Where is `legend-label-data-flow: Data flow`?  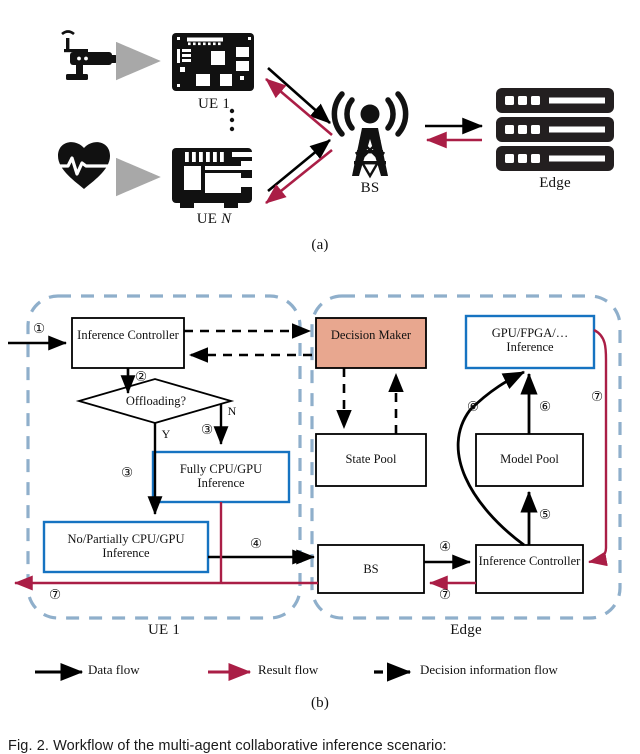
legend-label-data-flow: Data flow is located at coordinates (114, 669).